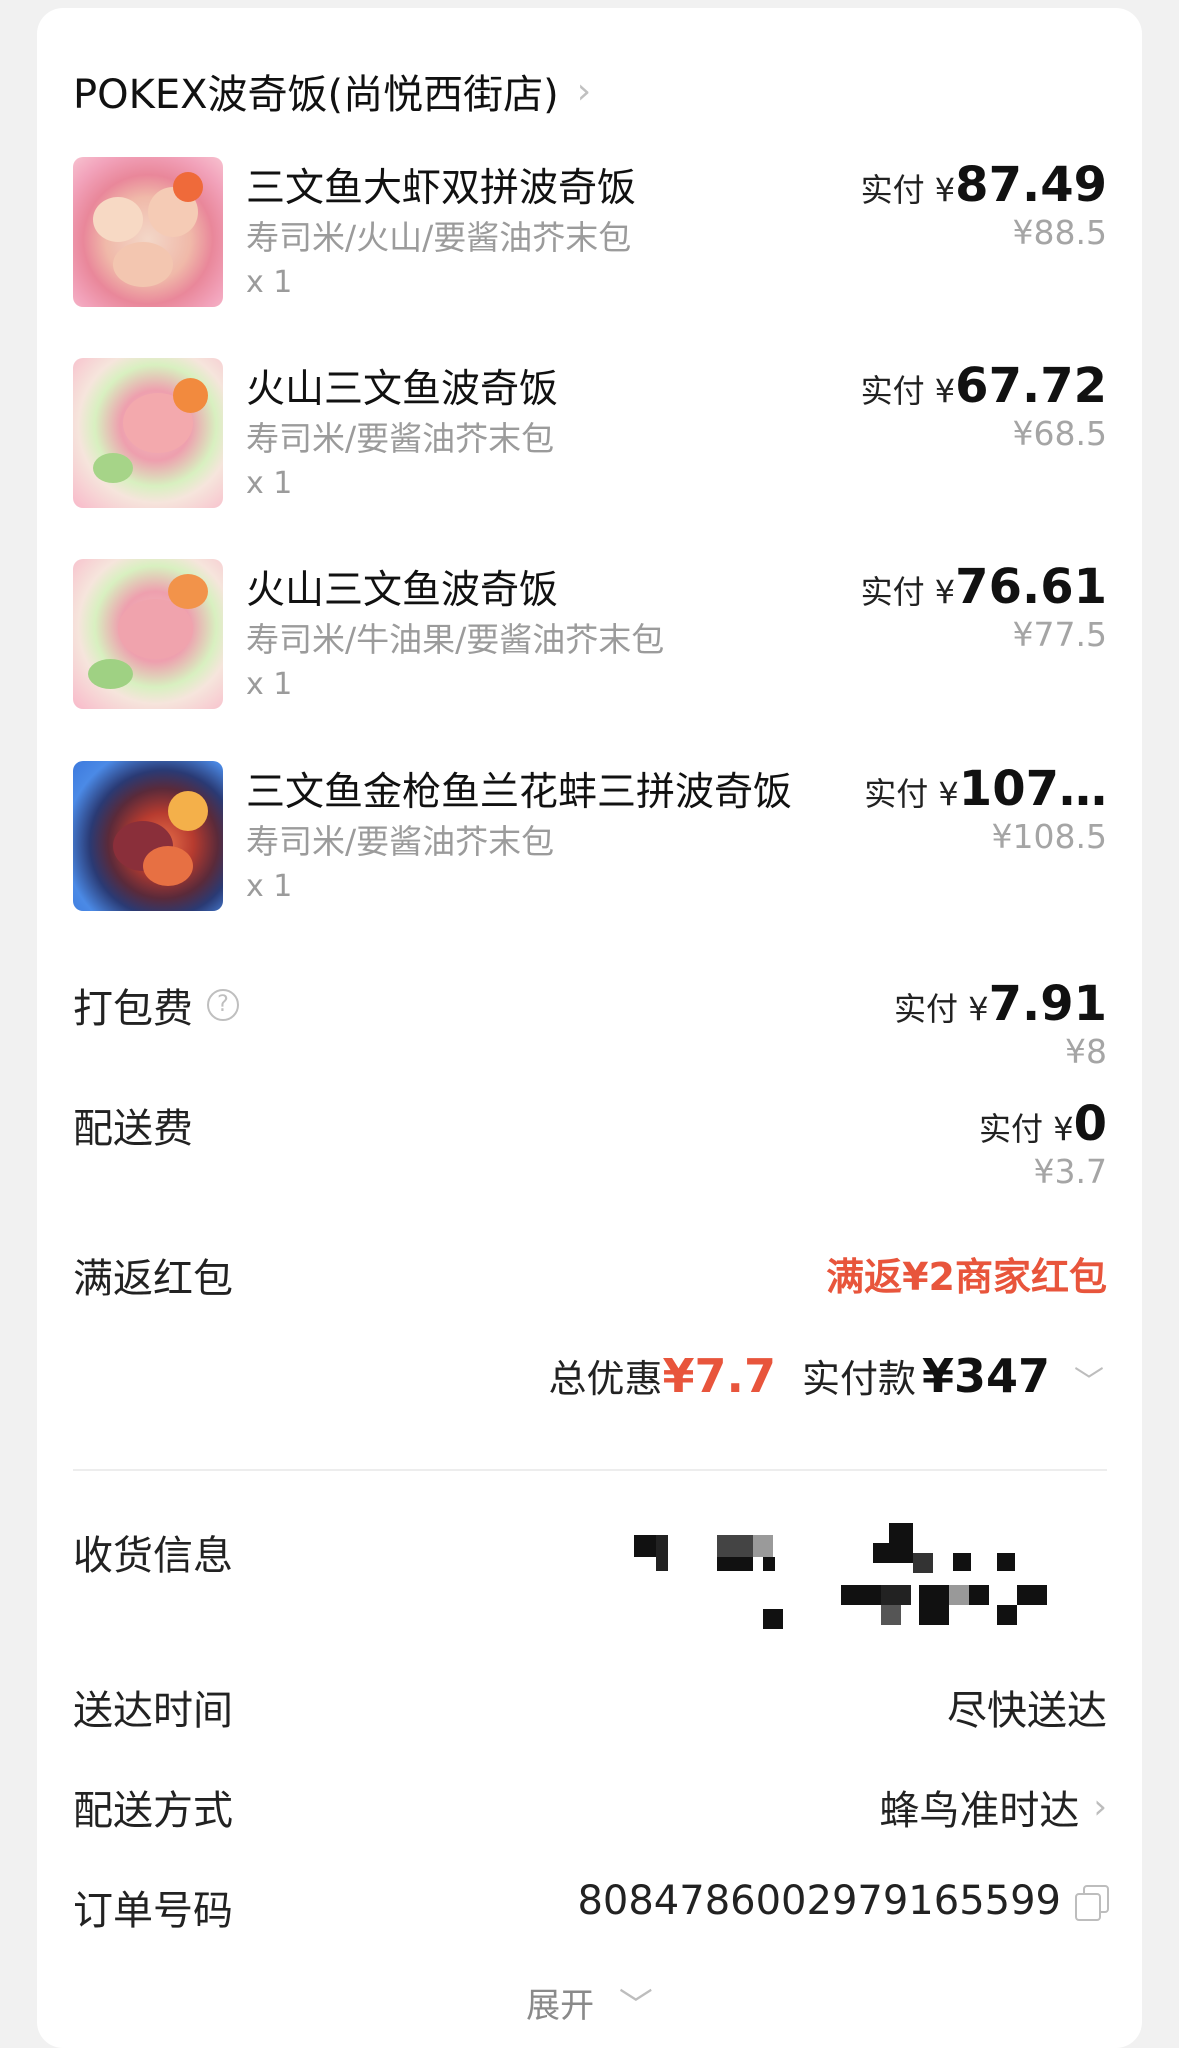  I want to click on discount-value: ¥7.7, so click(719, 1376).